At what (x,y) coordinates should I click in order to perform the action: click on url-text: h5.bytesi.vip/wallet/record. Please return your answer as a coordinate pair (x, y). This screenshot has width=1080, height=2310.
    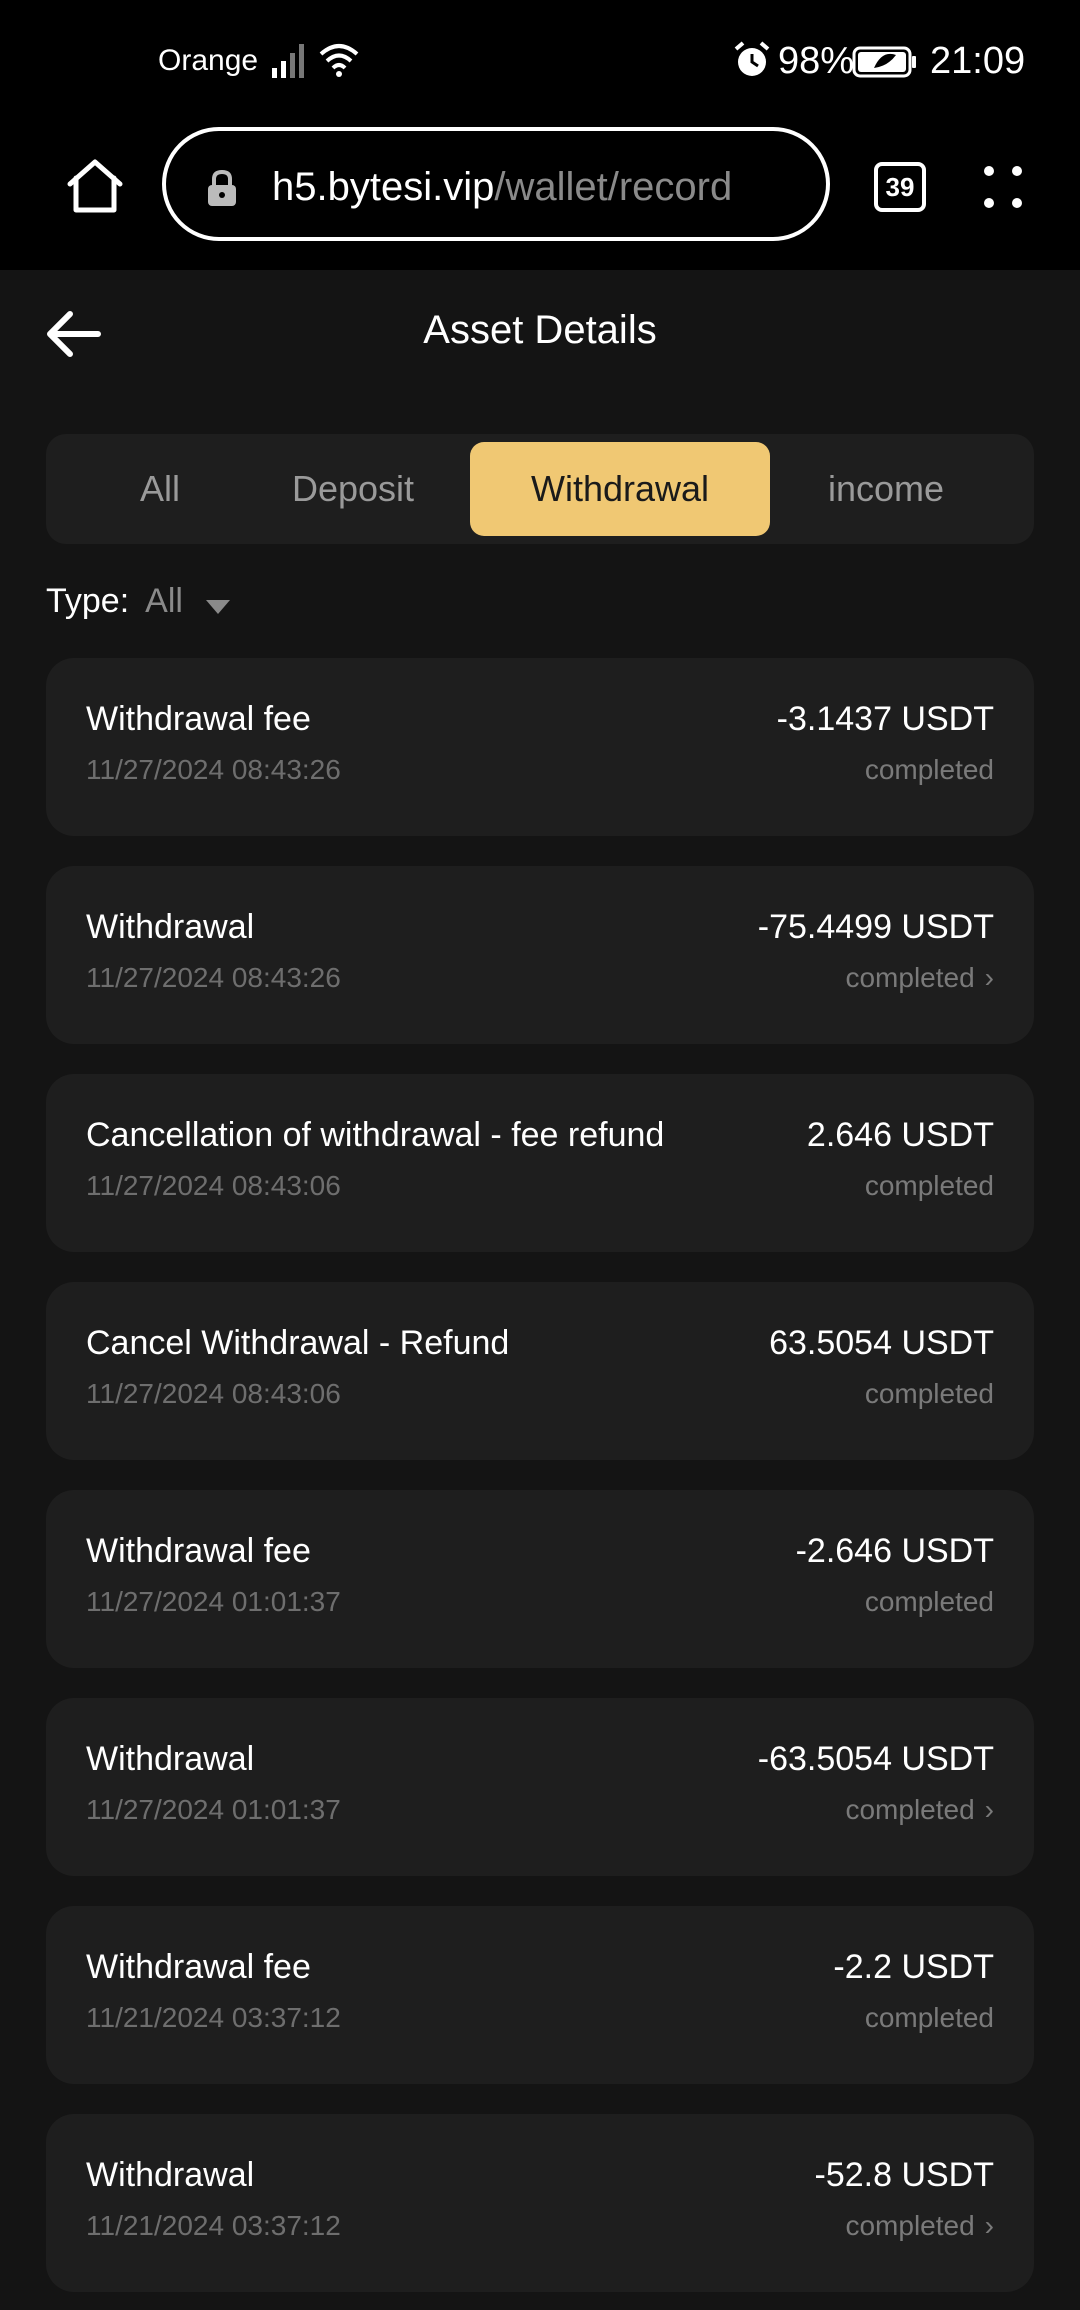
    Looking at the image, I should click on (502, 187).